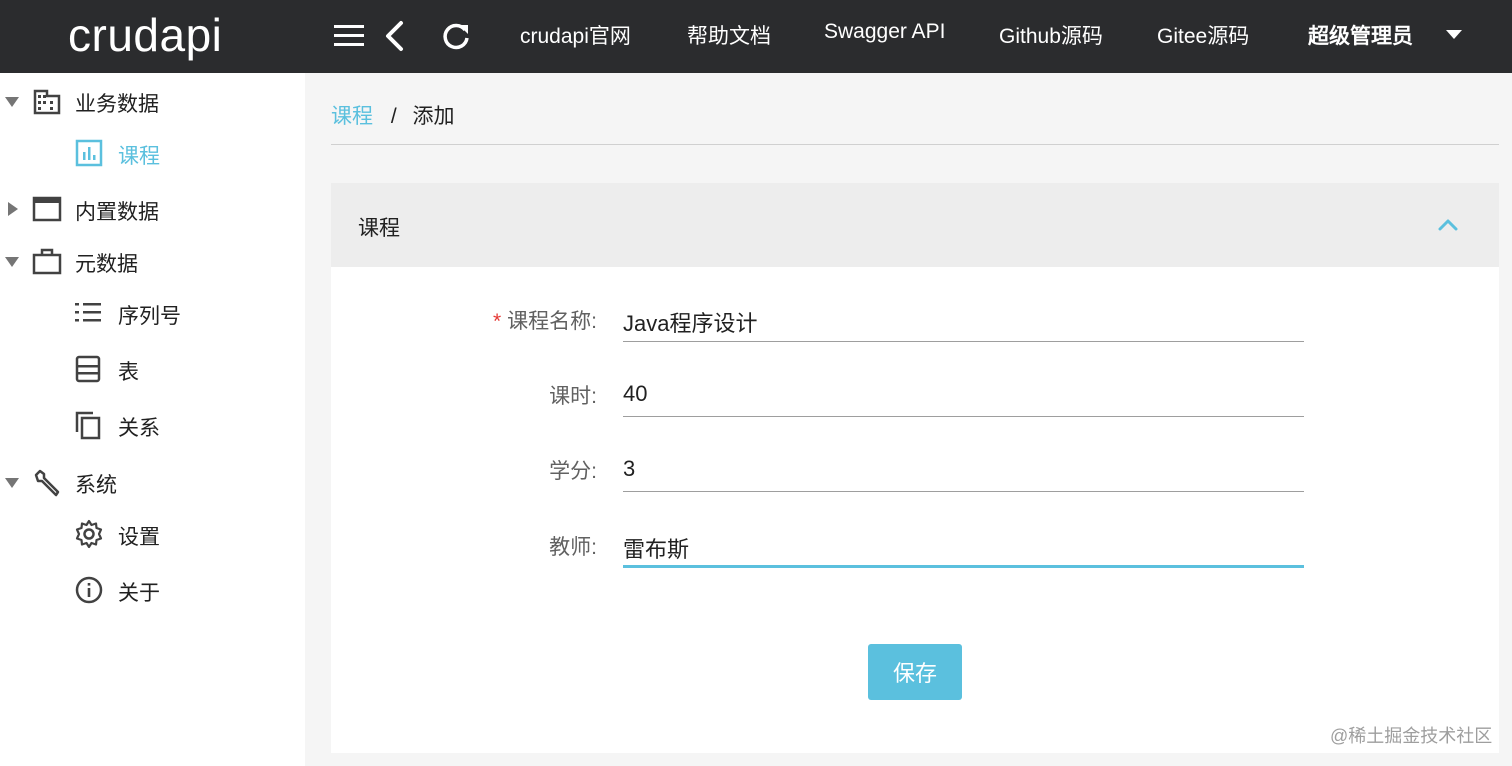  I want to click on building-icon, so click(47, 101).